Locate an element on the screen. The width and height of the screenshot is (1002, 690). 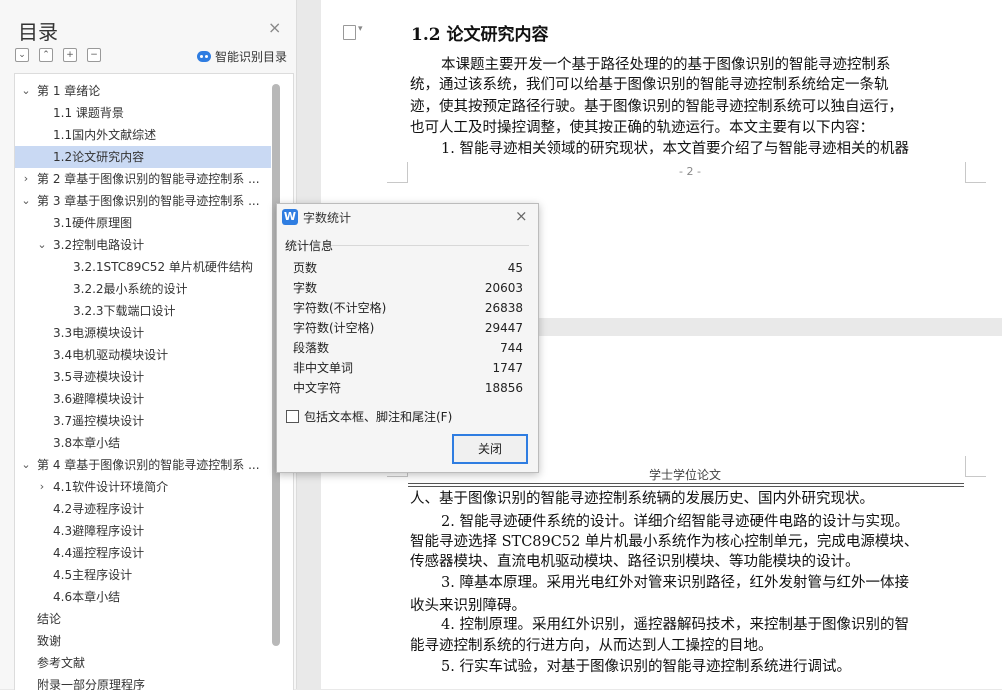
toc-item: 4.2寻迹程序设计 is located at coordinates (143, 509).